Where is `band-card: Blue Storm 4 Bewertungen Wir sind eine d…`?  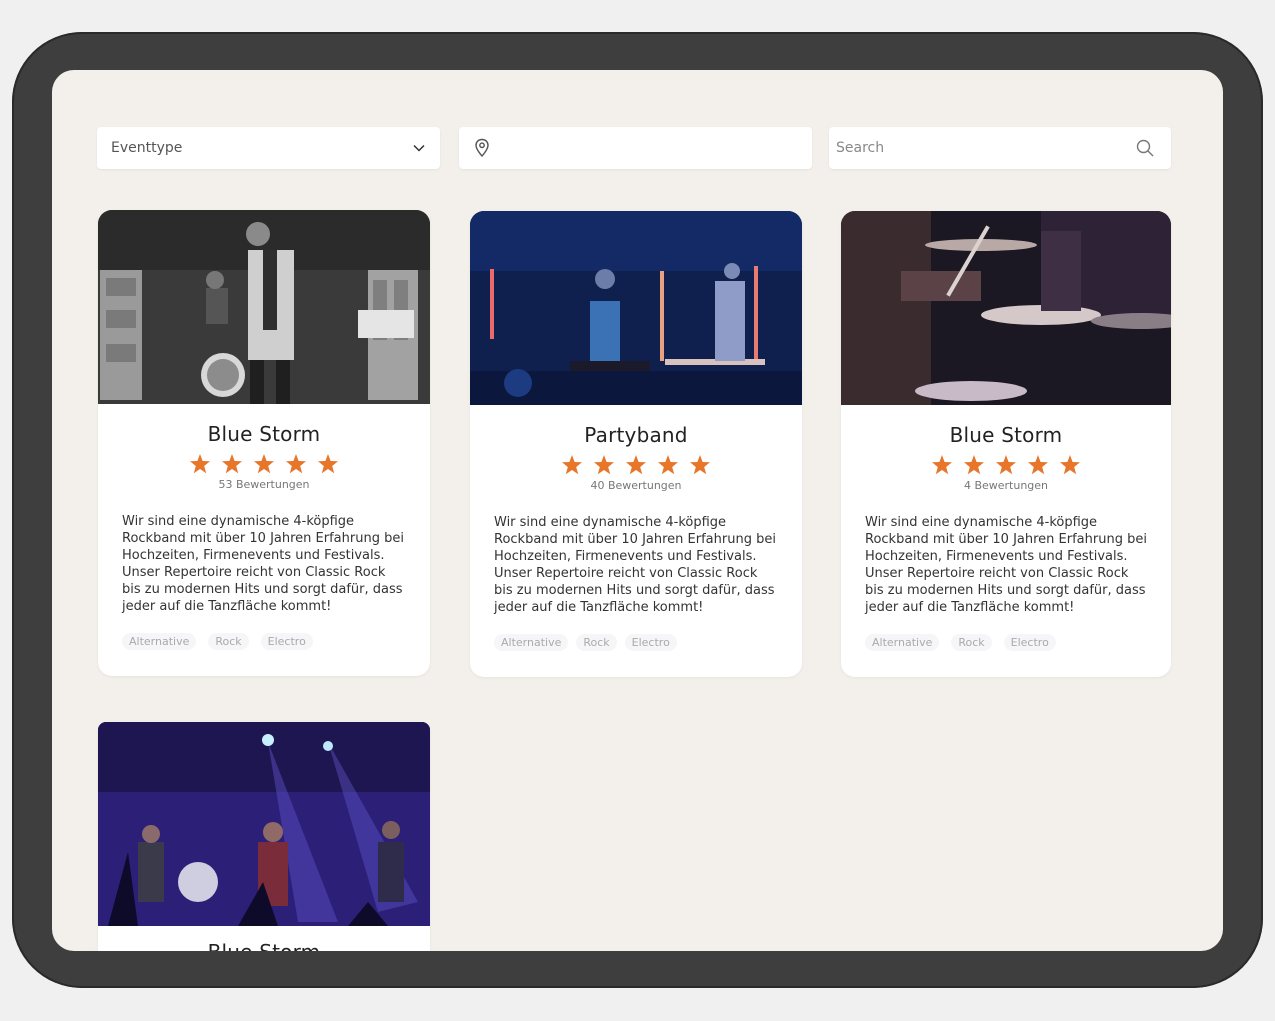 band-card: Blue Storm 4 Bewertungen Wir sind eine d… is located at coordinates (1006, 444).